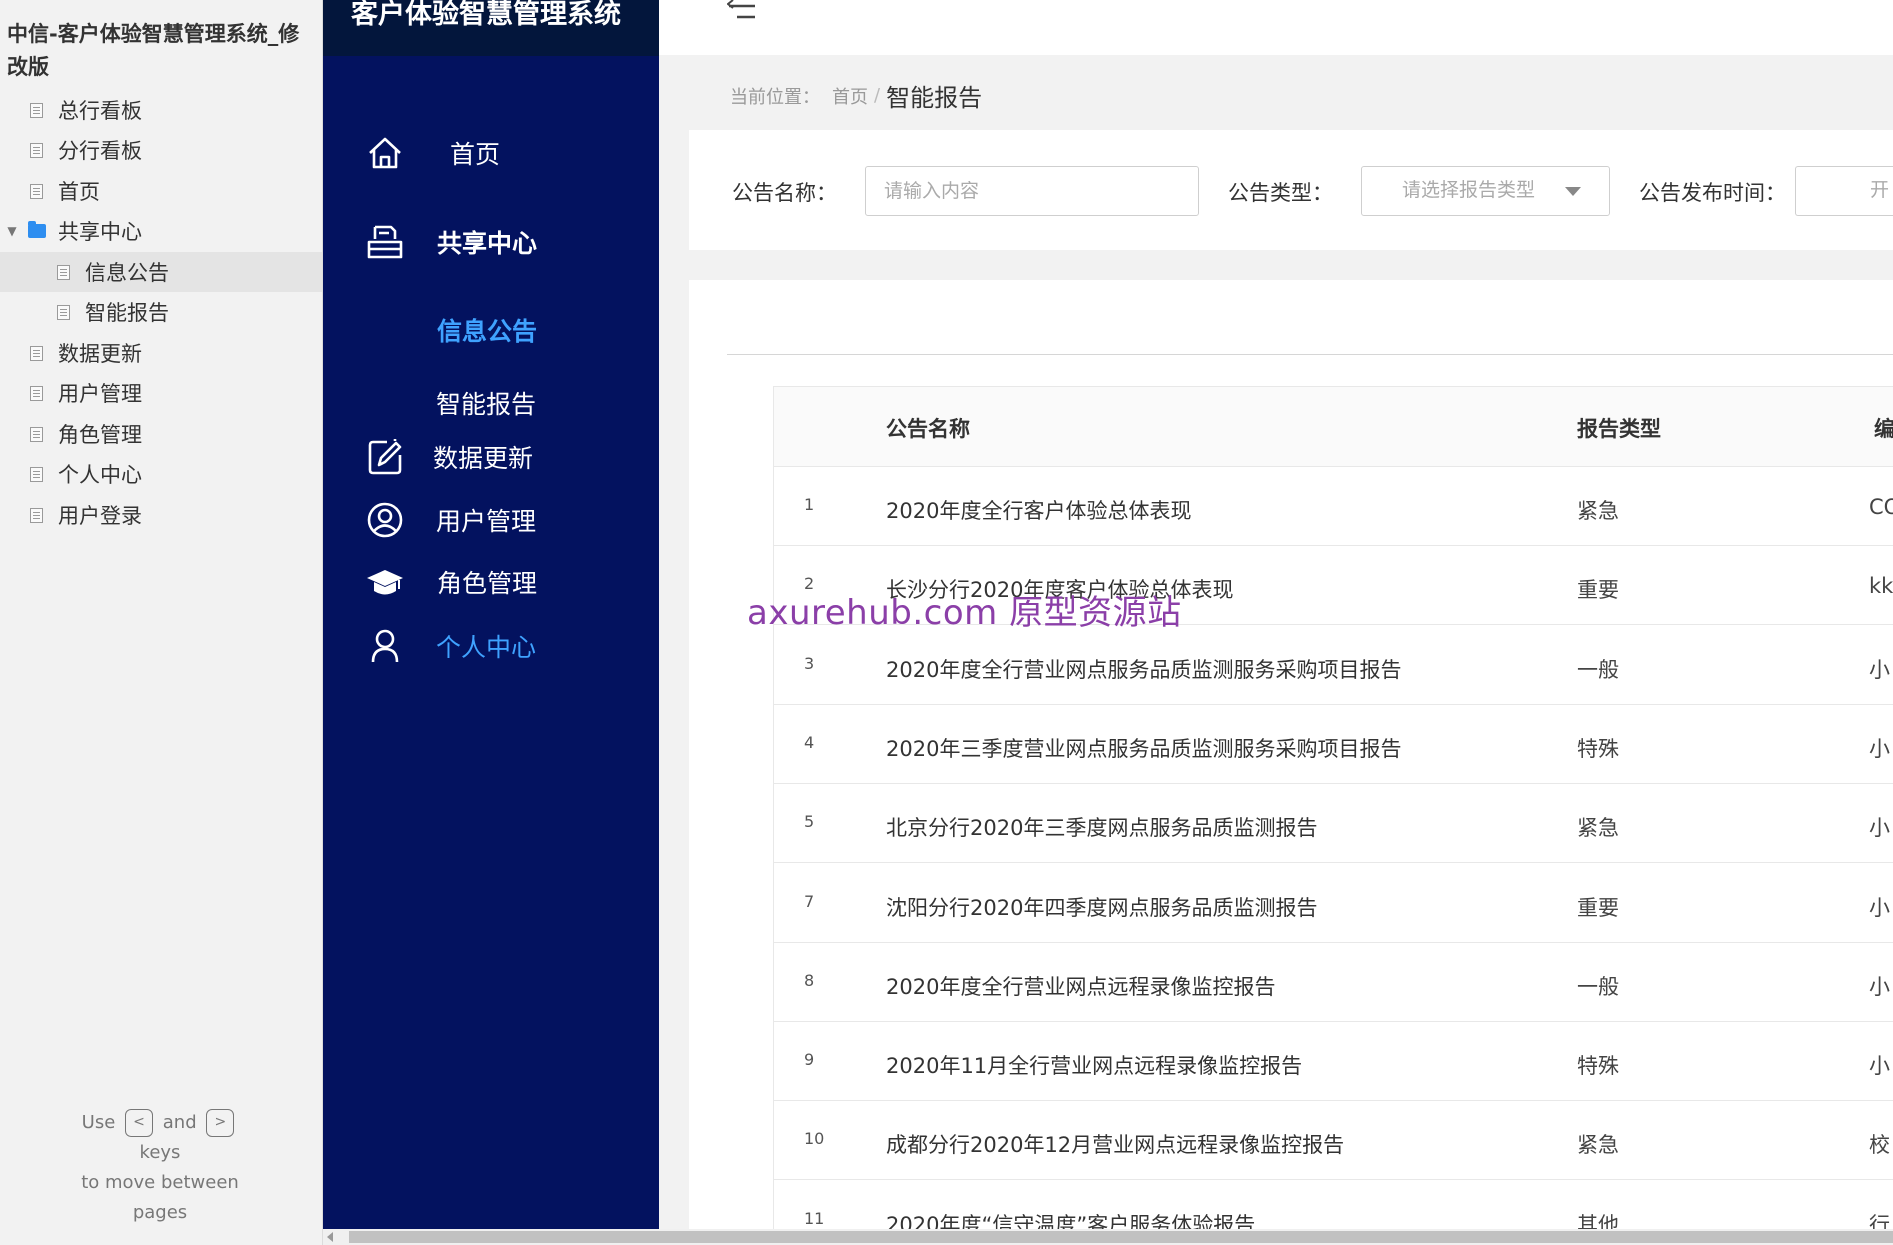  I want to click on tree-item-数据更新: 数据更新, so click(161, 353).